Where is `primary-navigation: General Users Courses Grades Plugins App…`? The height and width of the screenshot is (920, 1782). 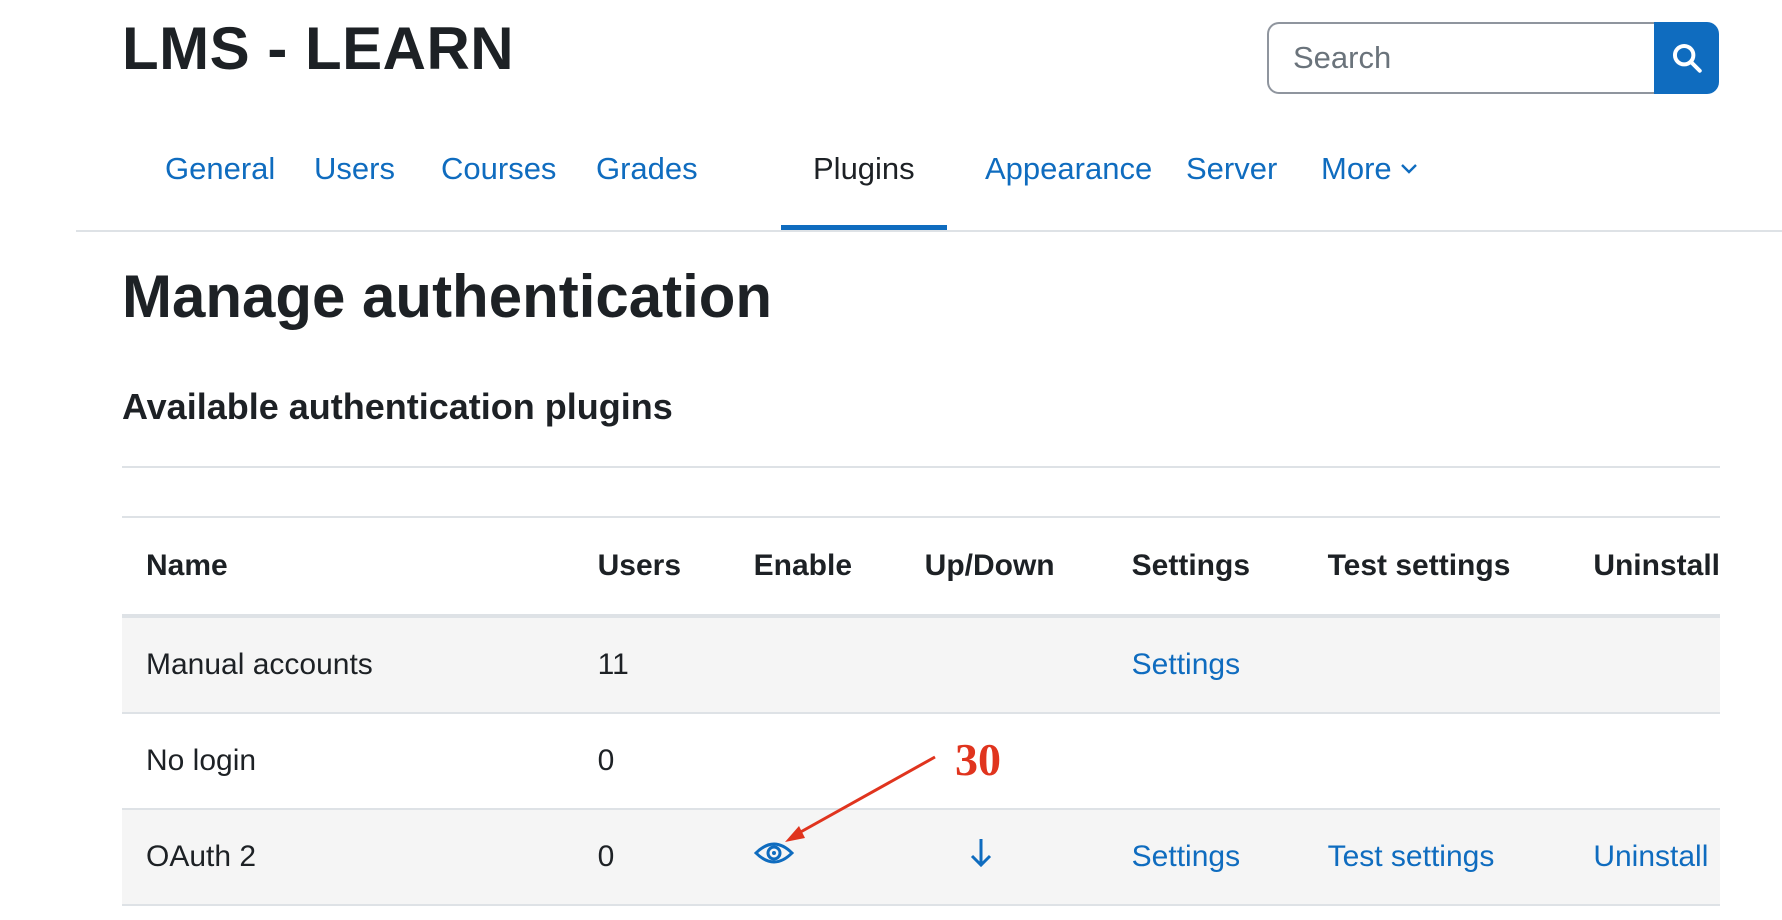
primary-navigation: General Users Courses Grades Plugins App… is located at coordinates (929, 179).